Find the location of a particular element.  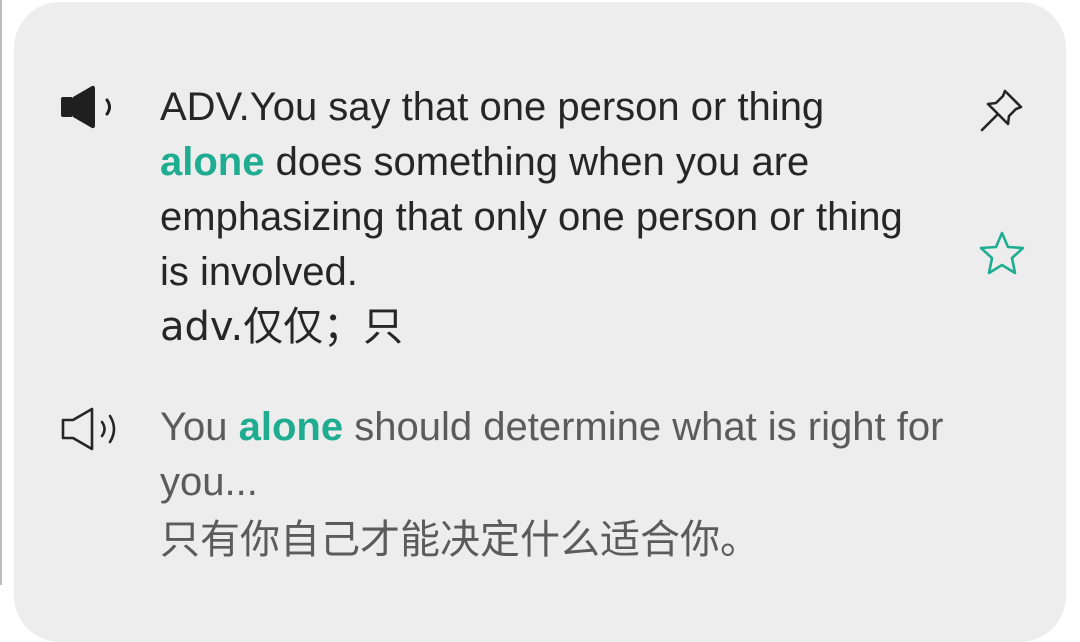

example-headword-highlight: alone is located at coordinates (291, 427).